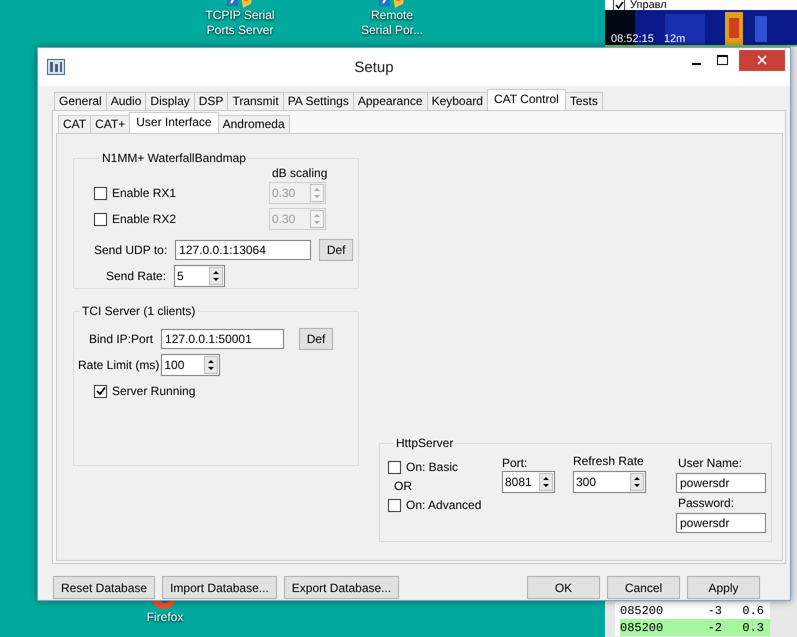 This screenshot has width=797, height=637. What do you see at coordinates (632, 39) in the screenshot?
I see `time-label: 08:52:15` at bounding box center [632, 39].